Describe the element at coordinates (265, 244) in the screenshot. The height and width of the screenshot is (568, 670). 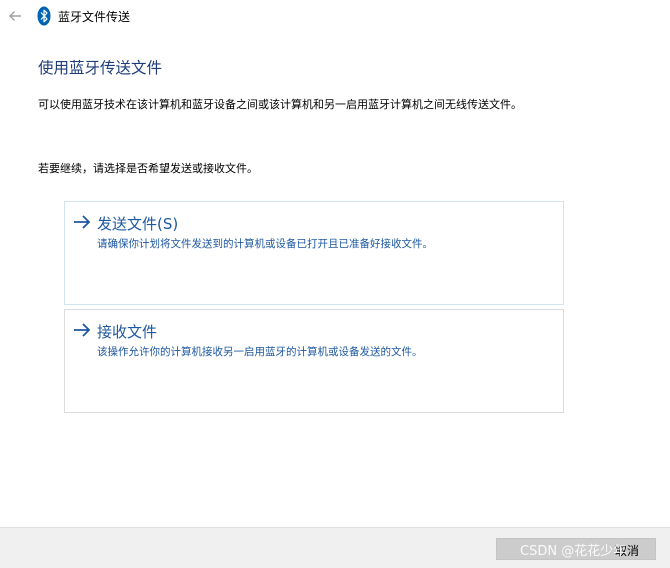
I see `send-files-description: 请确保你计划将文件发送到的计算机或设备已打开且已准备好接收文件。` at that location.